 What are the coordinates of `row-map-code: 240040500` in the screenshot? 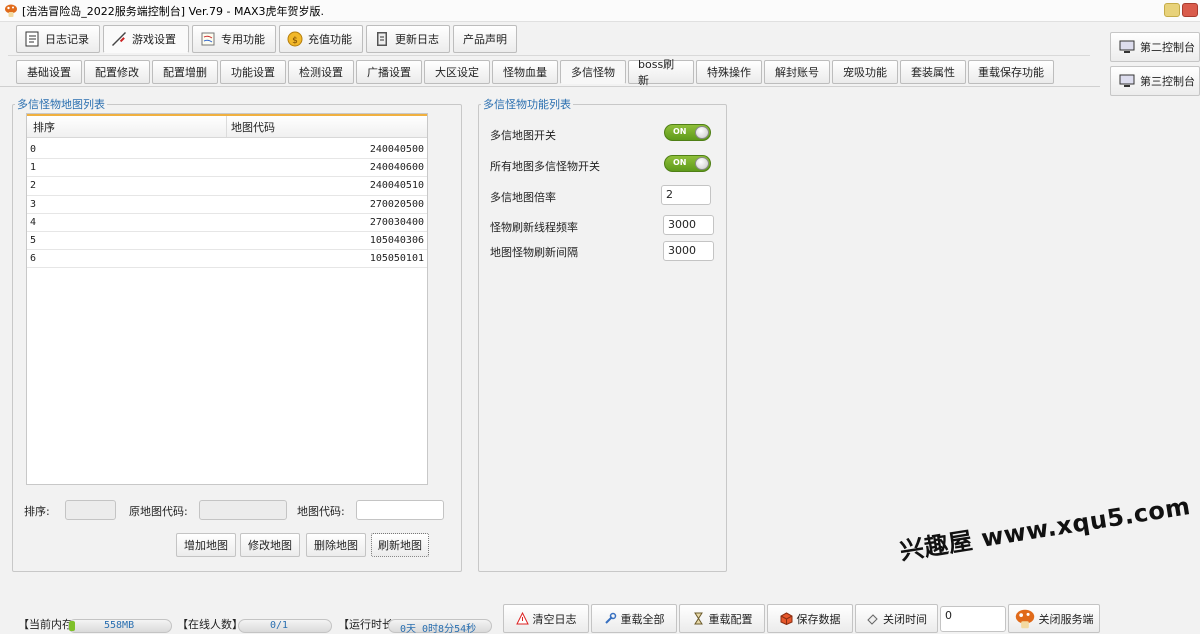 It's located at (396, 150).